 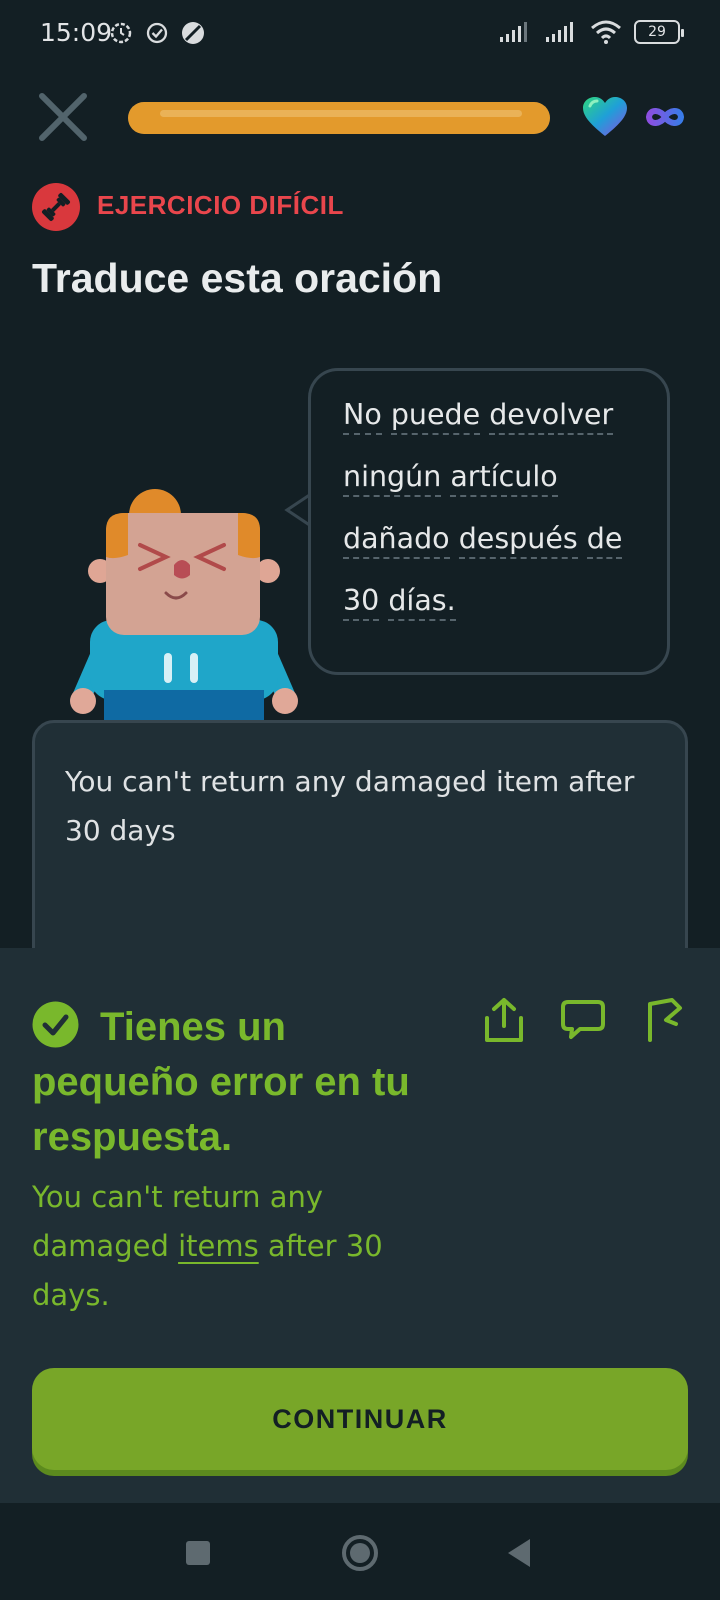 What do you see at coordinates (551, 416) in the screenshot?
I see `prompt-word: devolver` at bounding box center [551, 416].